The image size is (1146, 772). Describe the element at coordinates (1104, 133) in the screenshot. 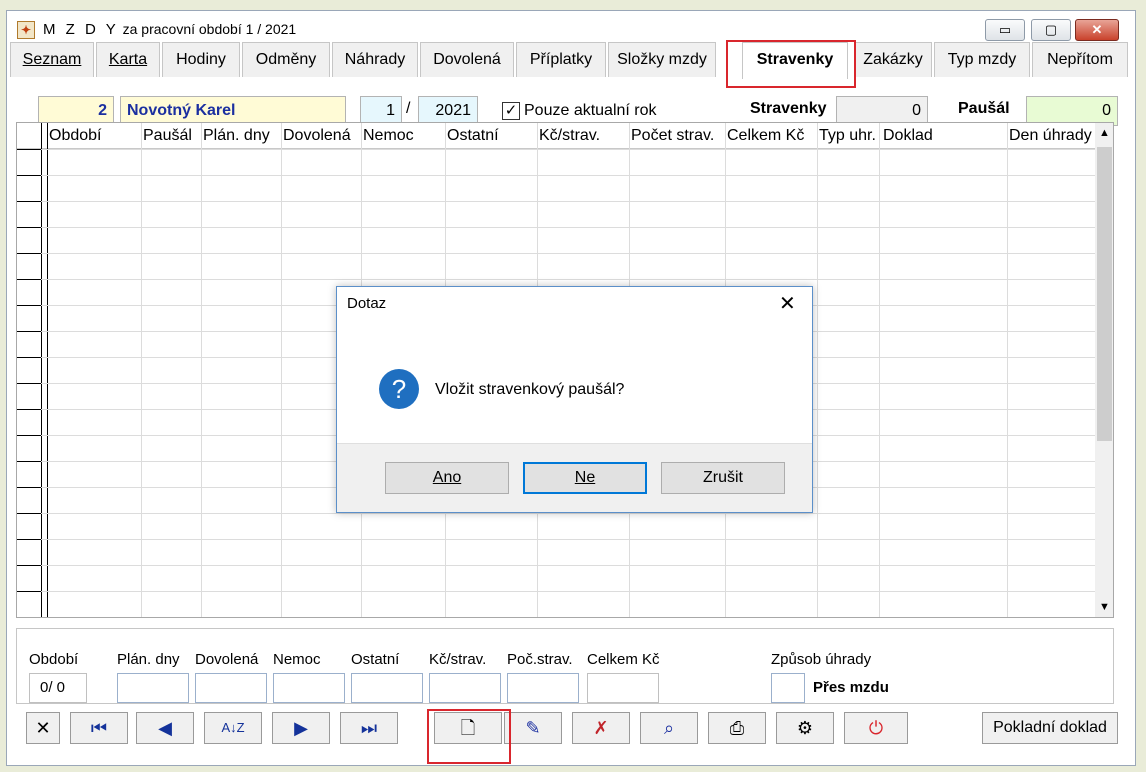

I see `scroll-up-icon: ▲` at that location.